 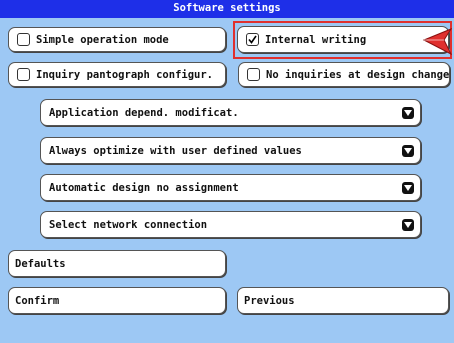 What do you see at coordinates (358, 74) in the screenshot?
I see `checkbox-label: No inquiries at design change` at bounding box center [358, 74].